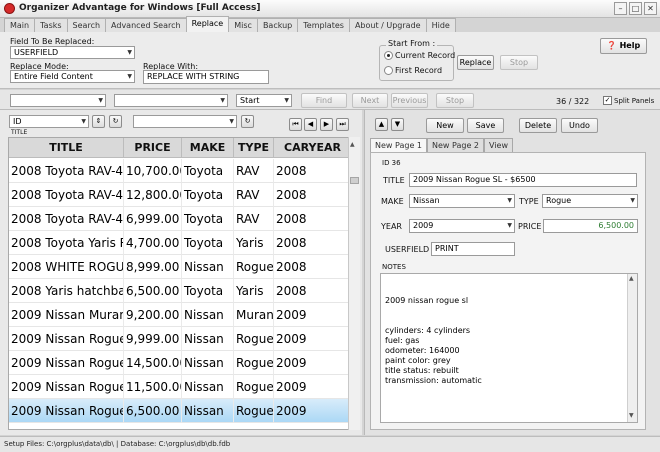 The width and height of the screenshot is (660, 452). What do you see at coordinates (153, 219) in the screenshot?
I see `table-cell: 6,999.00` at bounding box center [153, 219].